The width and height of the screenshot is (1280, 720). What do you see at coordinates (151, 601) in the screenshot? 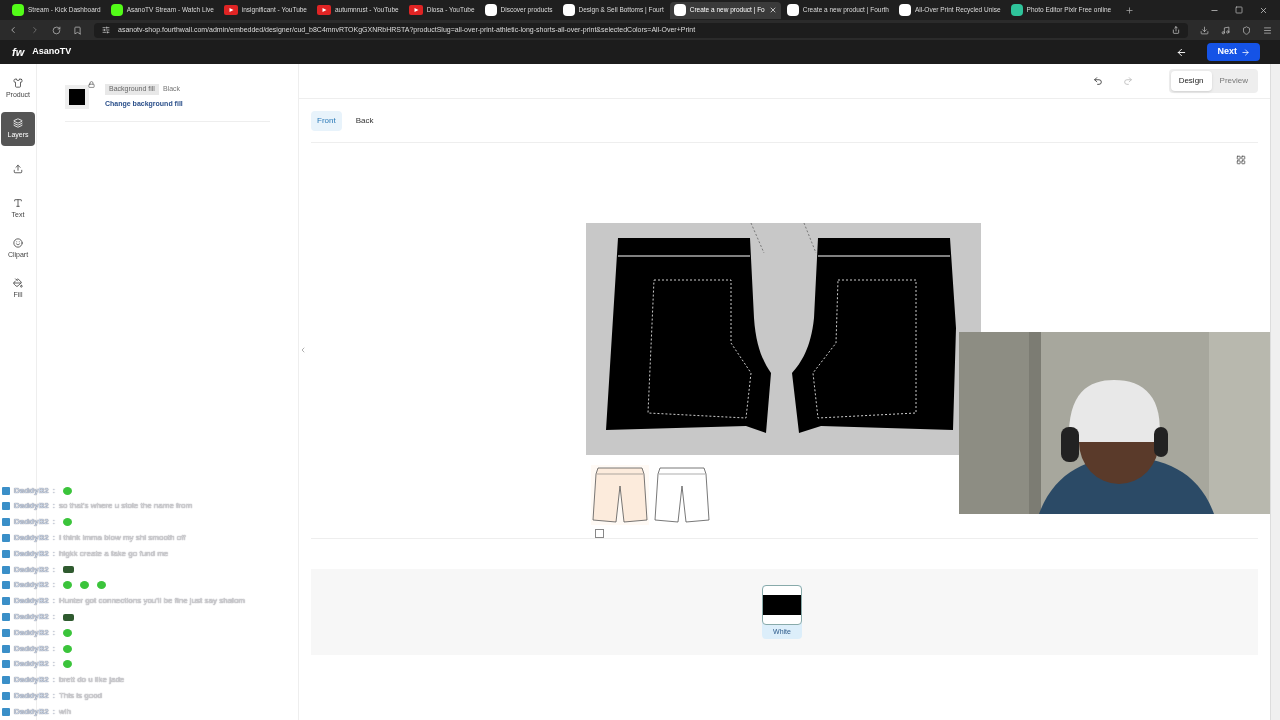
I see `chat-message: Hunter got connections you'll be fine just say shalom` at bounding box center [151, 601].